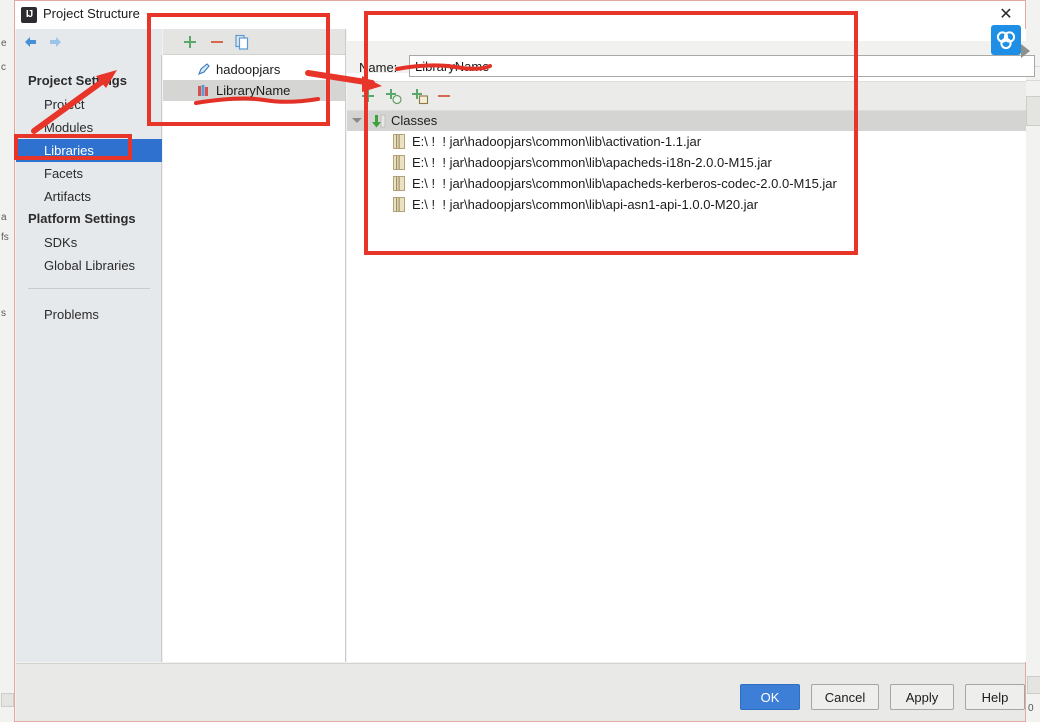 The image size is (1040, 722). Describe the element at coordinates (520, 15) in the screenshot. I see `dialog-titlebar: IJ Project Structure ✕` at that location.